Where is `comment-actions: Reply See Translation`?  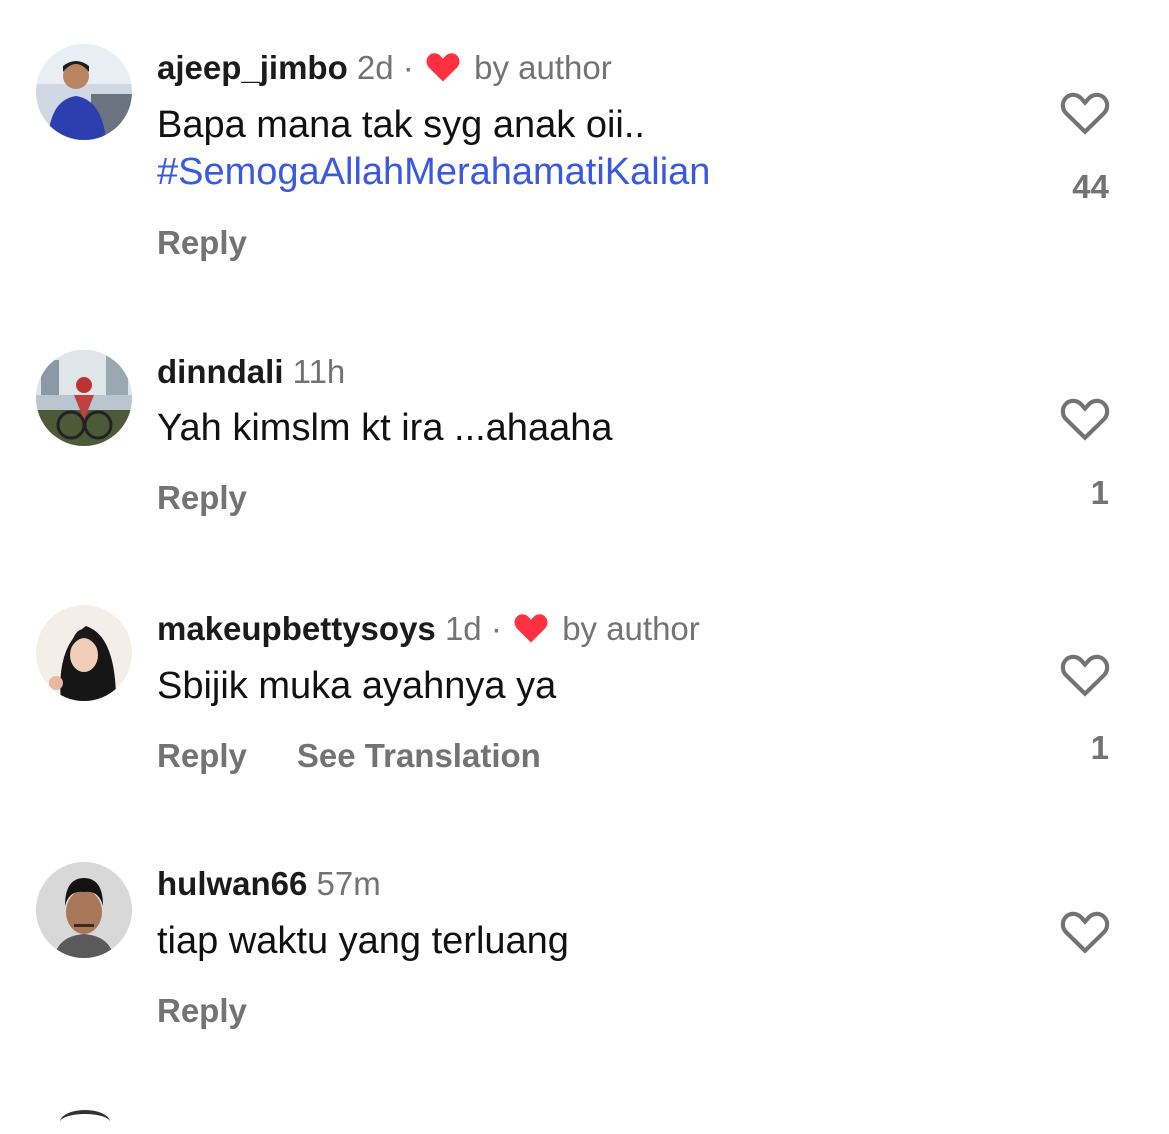
comment-actions: Reply See Translation is located at coordinates (349, 756).